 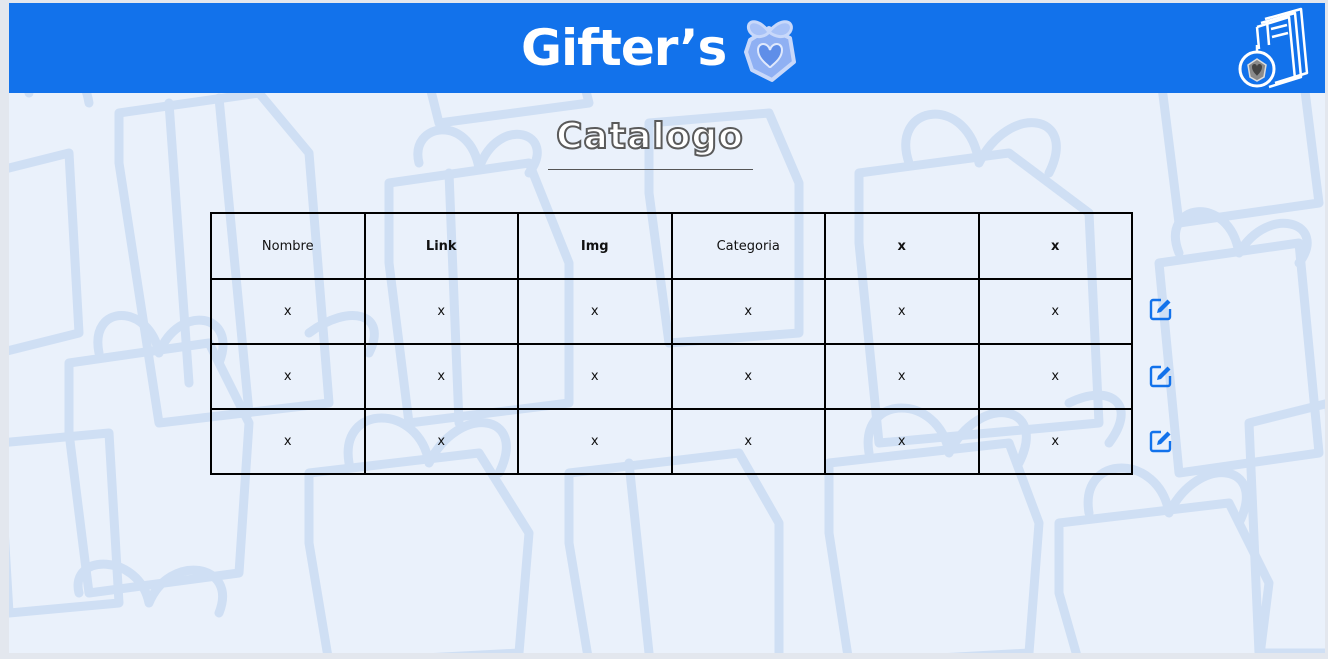 I want to click on column-header-nombre: Nombre, so click(x=288, y=246).